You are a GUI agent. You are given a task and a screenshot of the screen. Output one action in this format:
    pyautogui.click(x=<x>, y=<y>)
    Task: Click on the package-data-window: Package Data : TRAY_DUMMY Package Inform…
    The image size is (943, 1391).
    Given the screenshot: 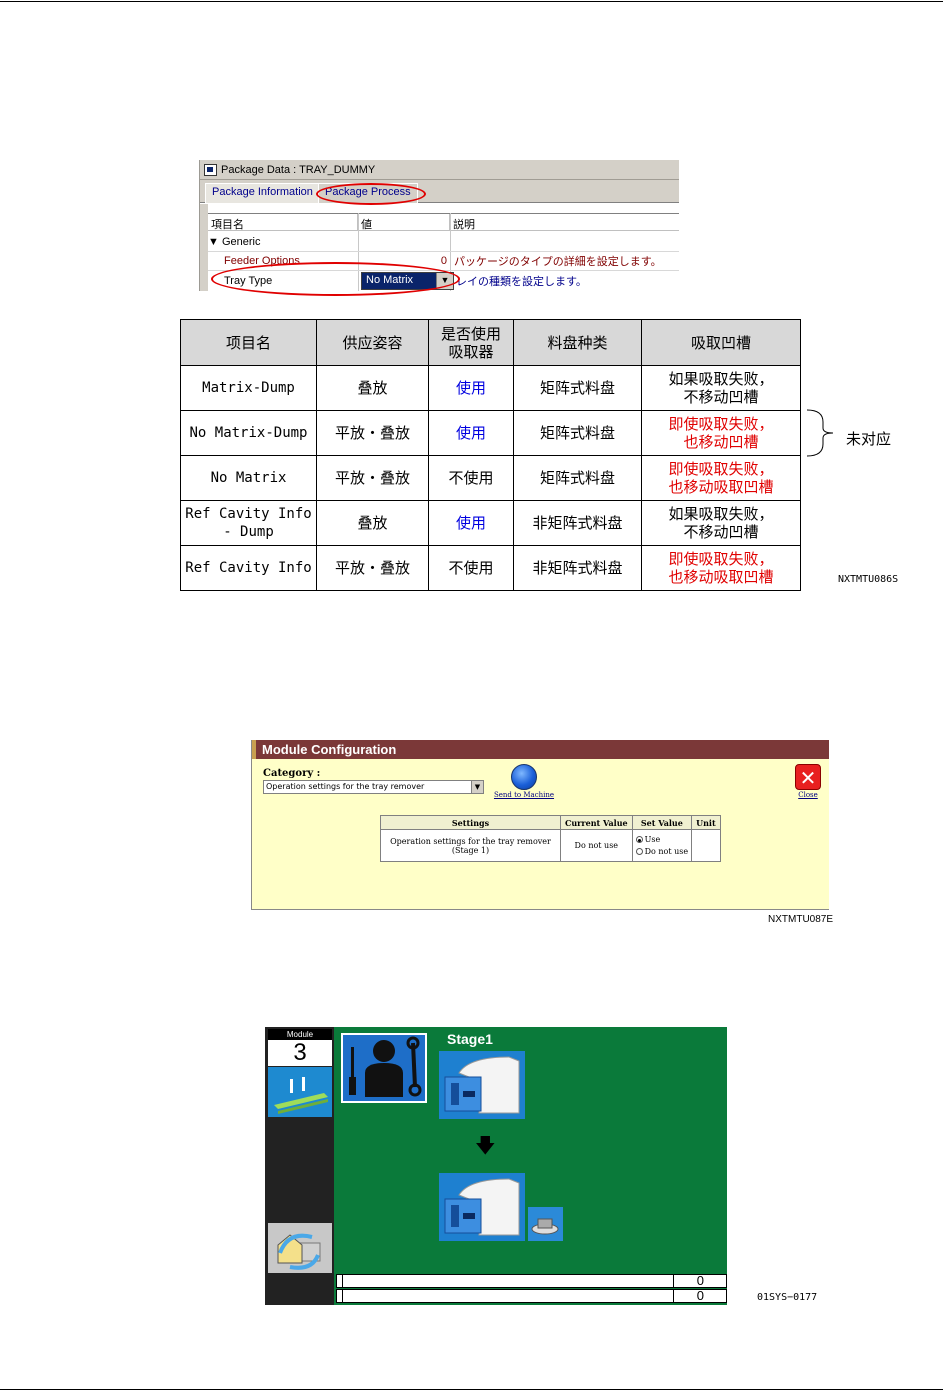 What is the action you would take?
    pyautogui.click(x=439, y=225)
    